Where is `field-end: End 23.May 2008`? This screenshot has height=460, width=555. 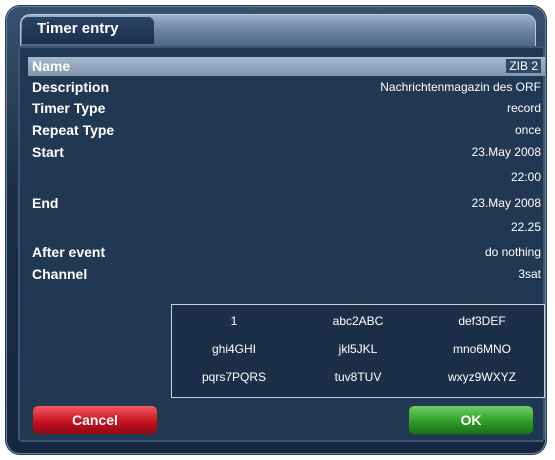 field-end: End 23.May 2008 is located at coordinates (286, 203).